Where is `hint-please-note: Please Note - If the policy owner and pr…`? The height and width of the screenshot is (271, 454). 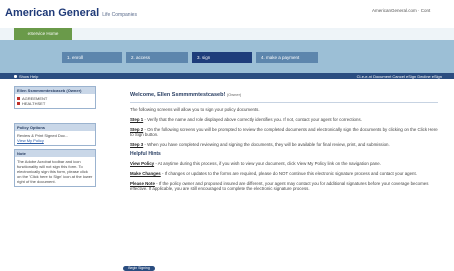 hint-please-note: Please Note - If the policy owner and pr… is located at coordinates (279, 186).